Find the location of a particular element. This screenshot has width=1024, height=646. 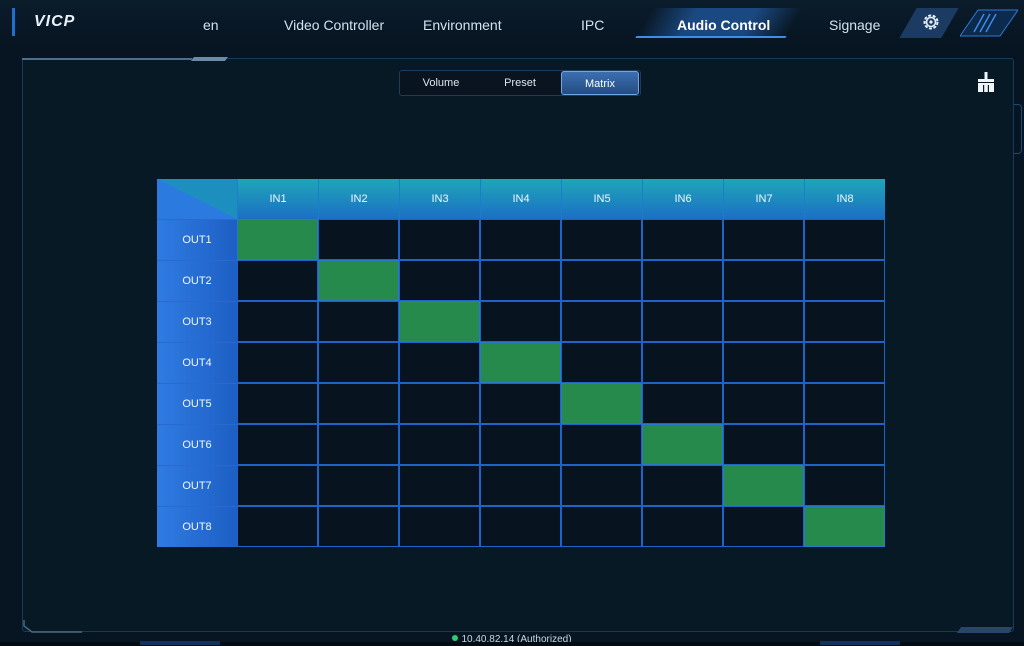

tab-matrix: Matrix is located at coordinates (600, 83).